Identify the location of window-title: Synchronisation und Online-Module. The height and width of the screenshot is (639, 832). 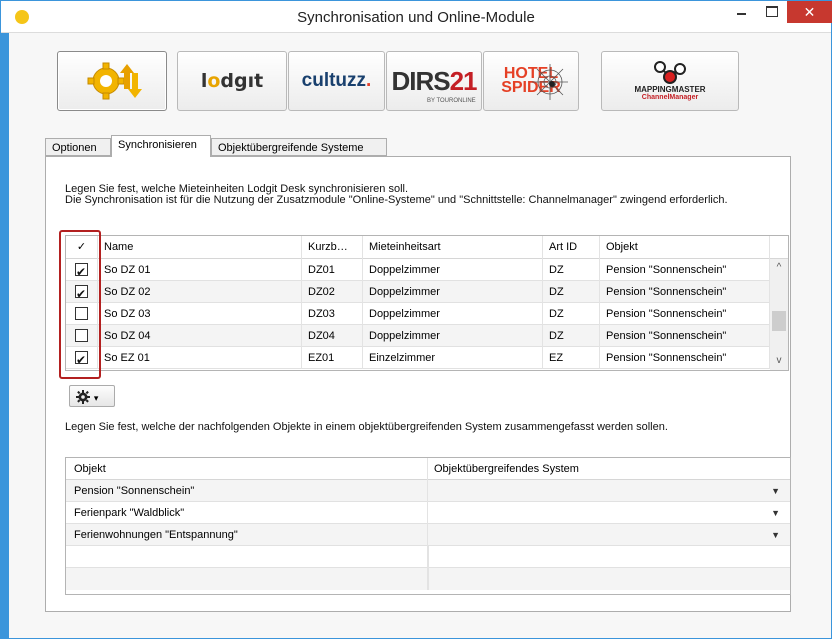
(416, 17).